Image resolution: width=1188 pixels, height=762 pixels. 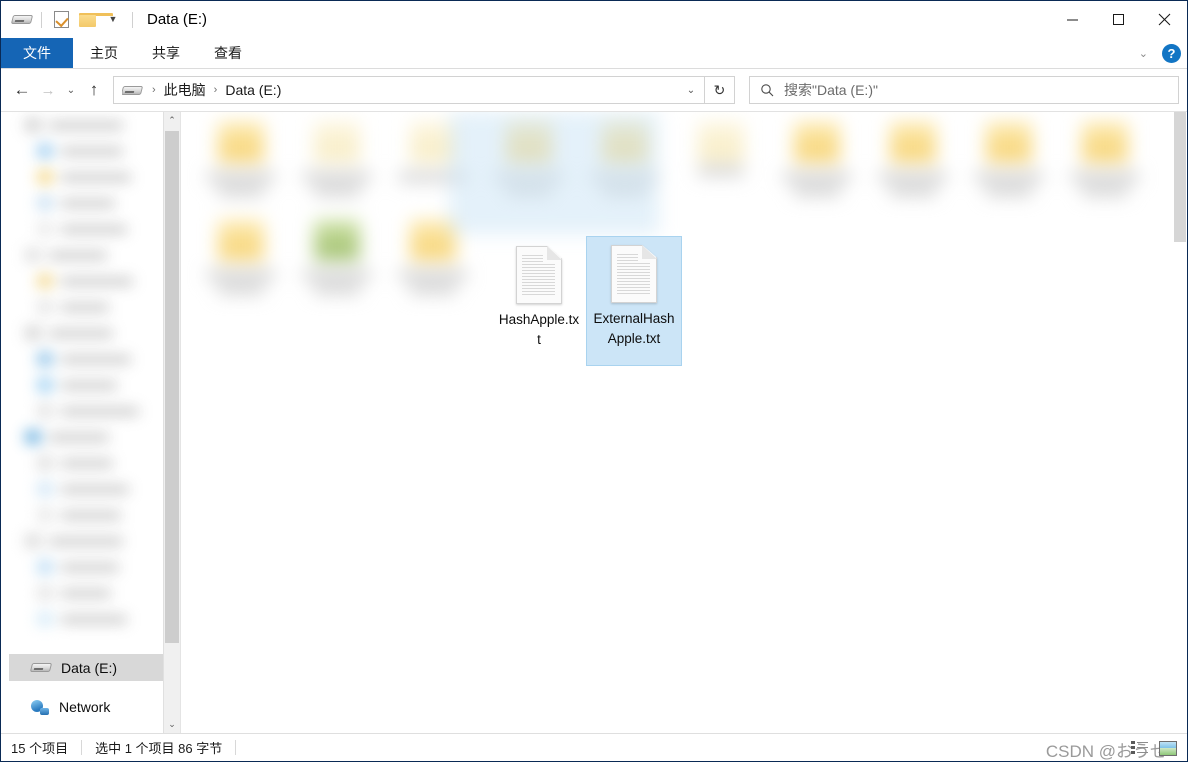 What do you see at coordinates (185, 90) in the screenshot?
I see `breadcrumb-item-this-pc: 此电脑` at bounding box center [185, 90].